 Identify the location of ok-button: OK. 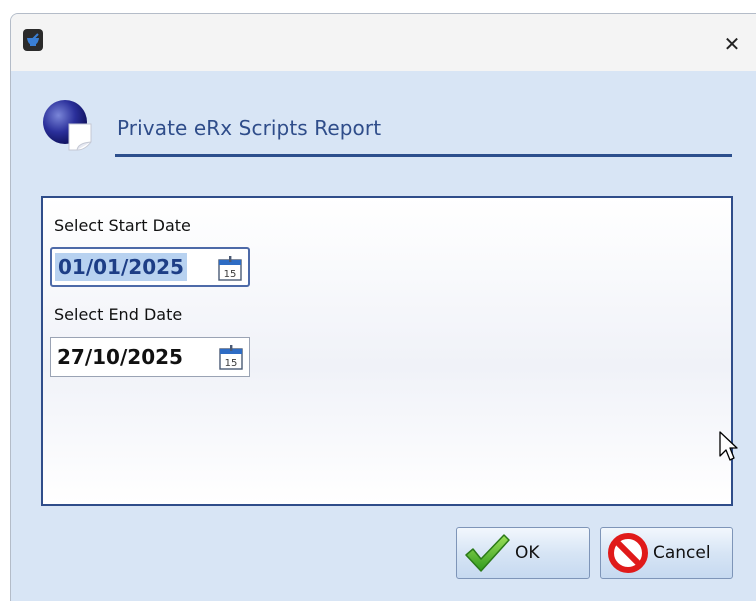
(523, 553).